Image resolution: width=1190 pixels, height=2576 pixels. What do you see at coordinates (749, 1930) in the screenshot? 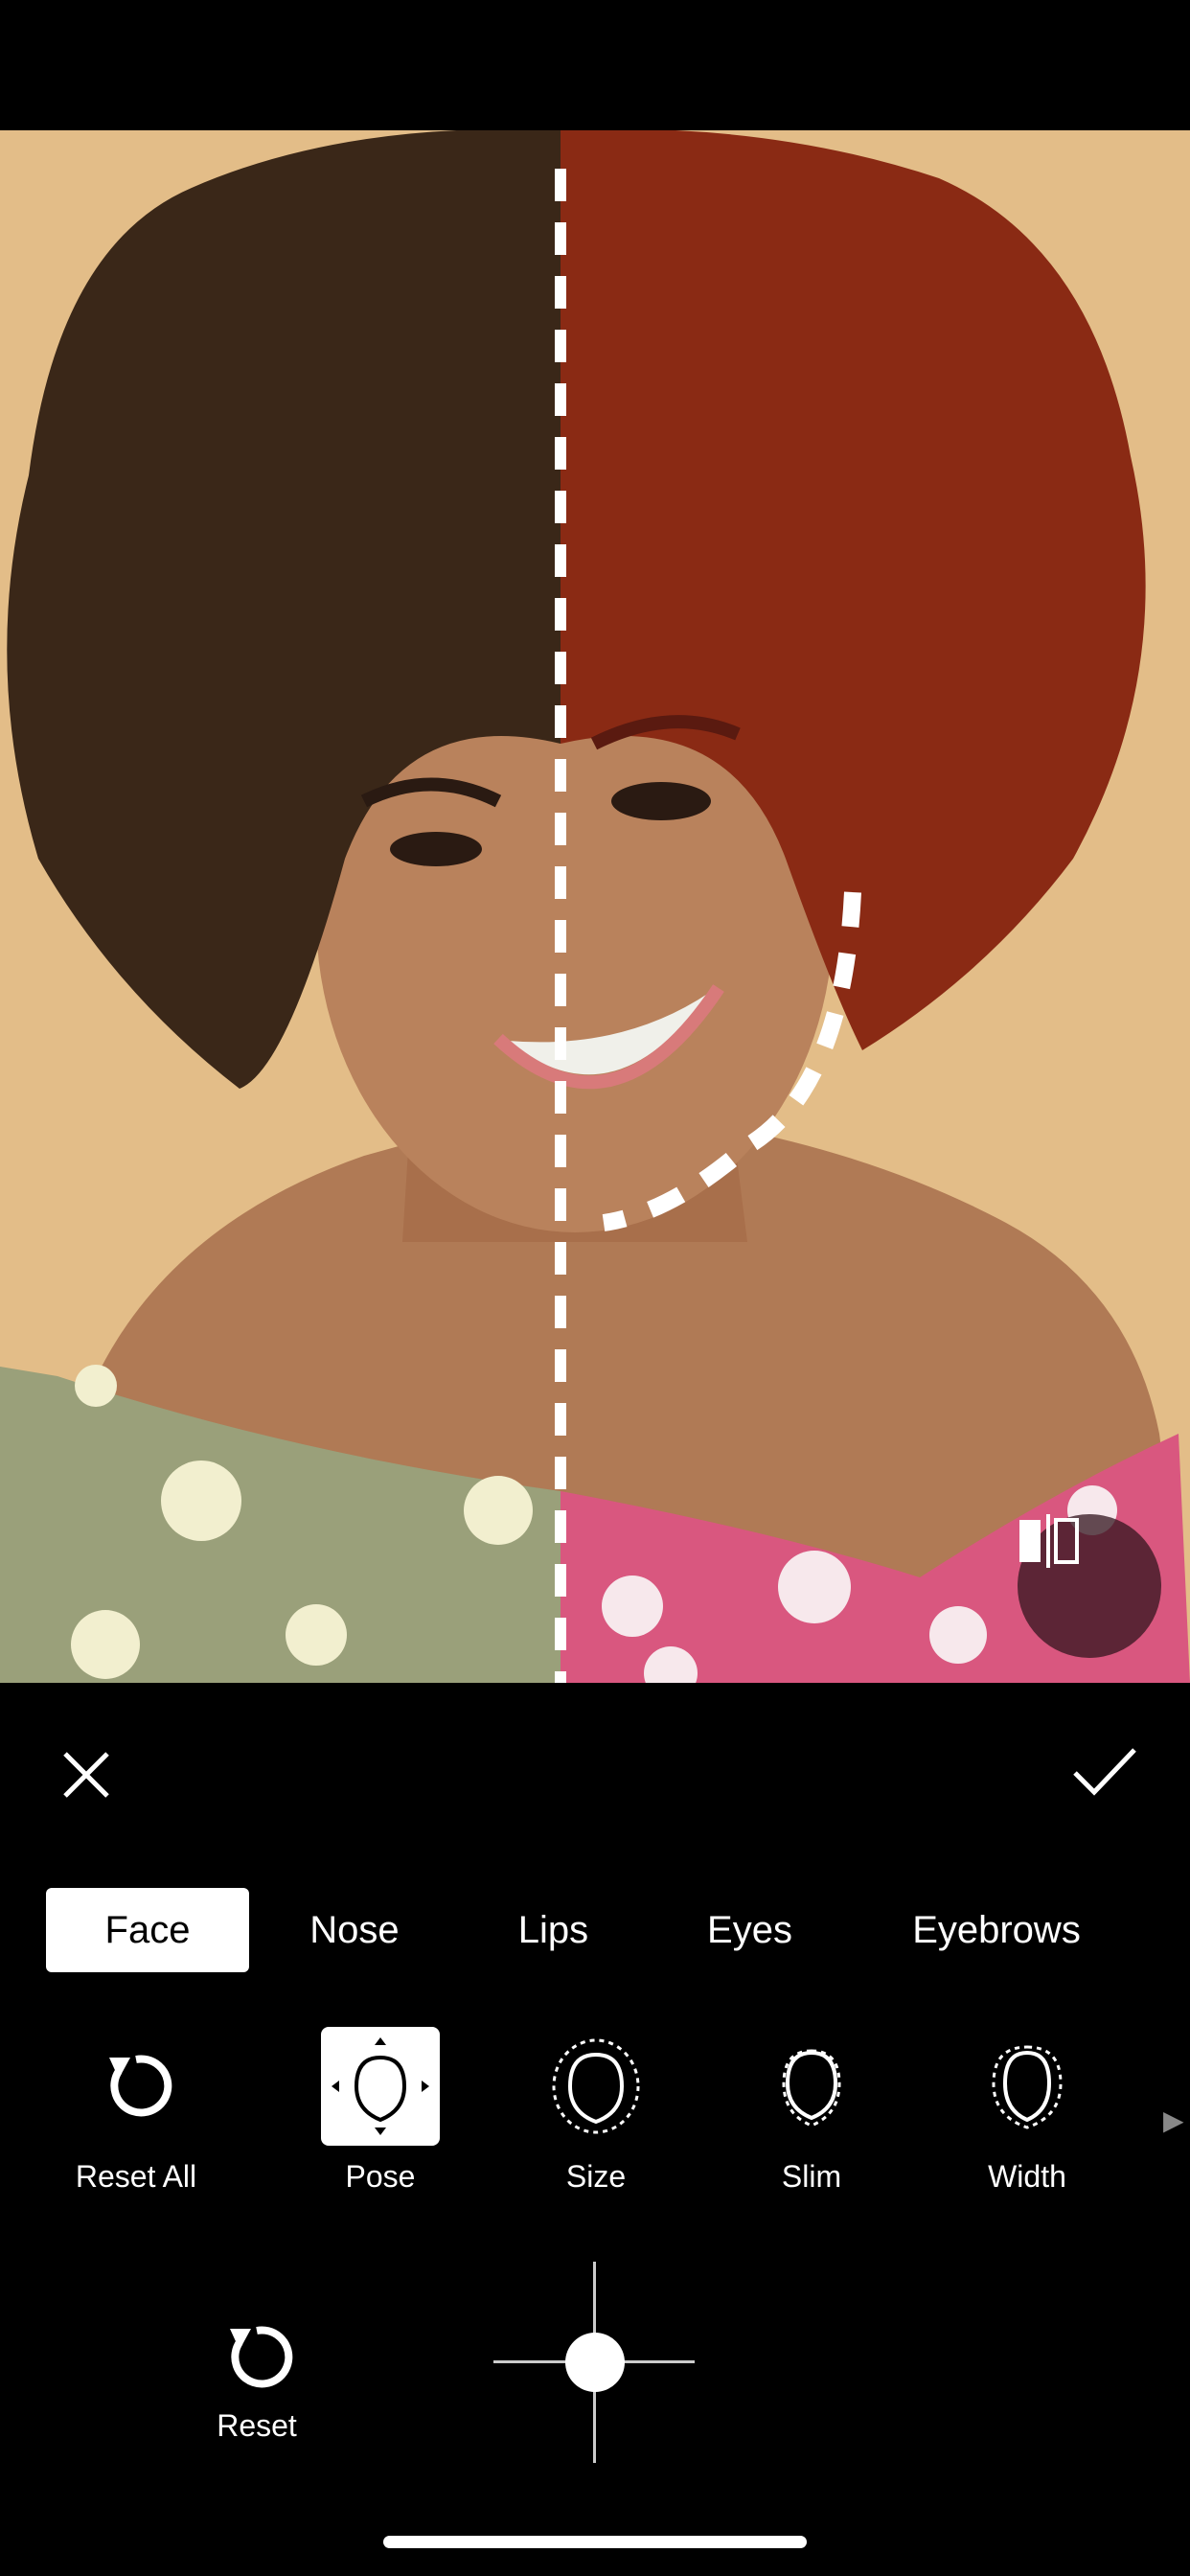
I see `tab-eyes: Eyes` at bounding box center [749, 1930].